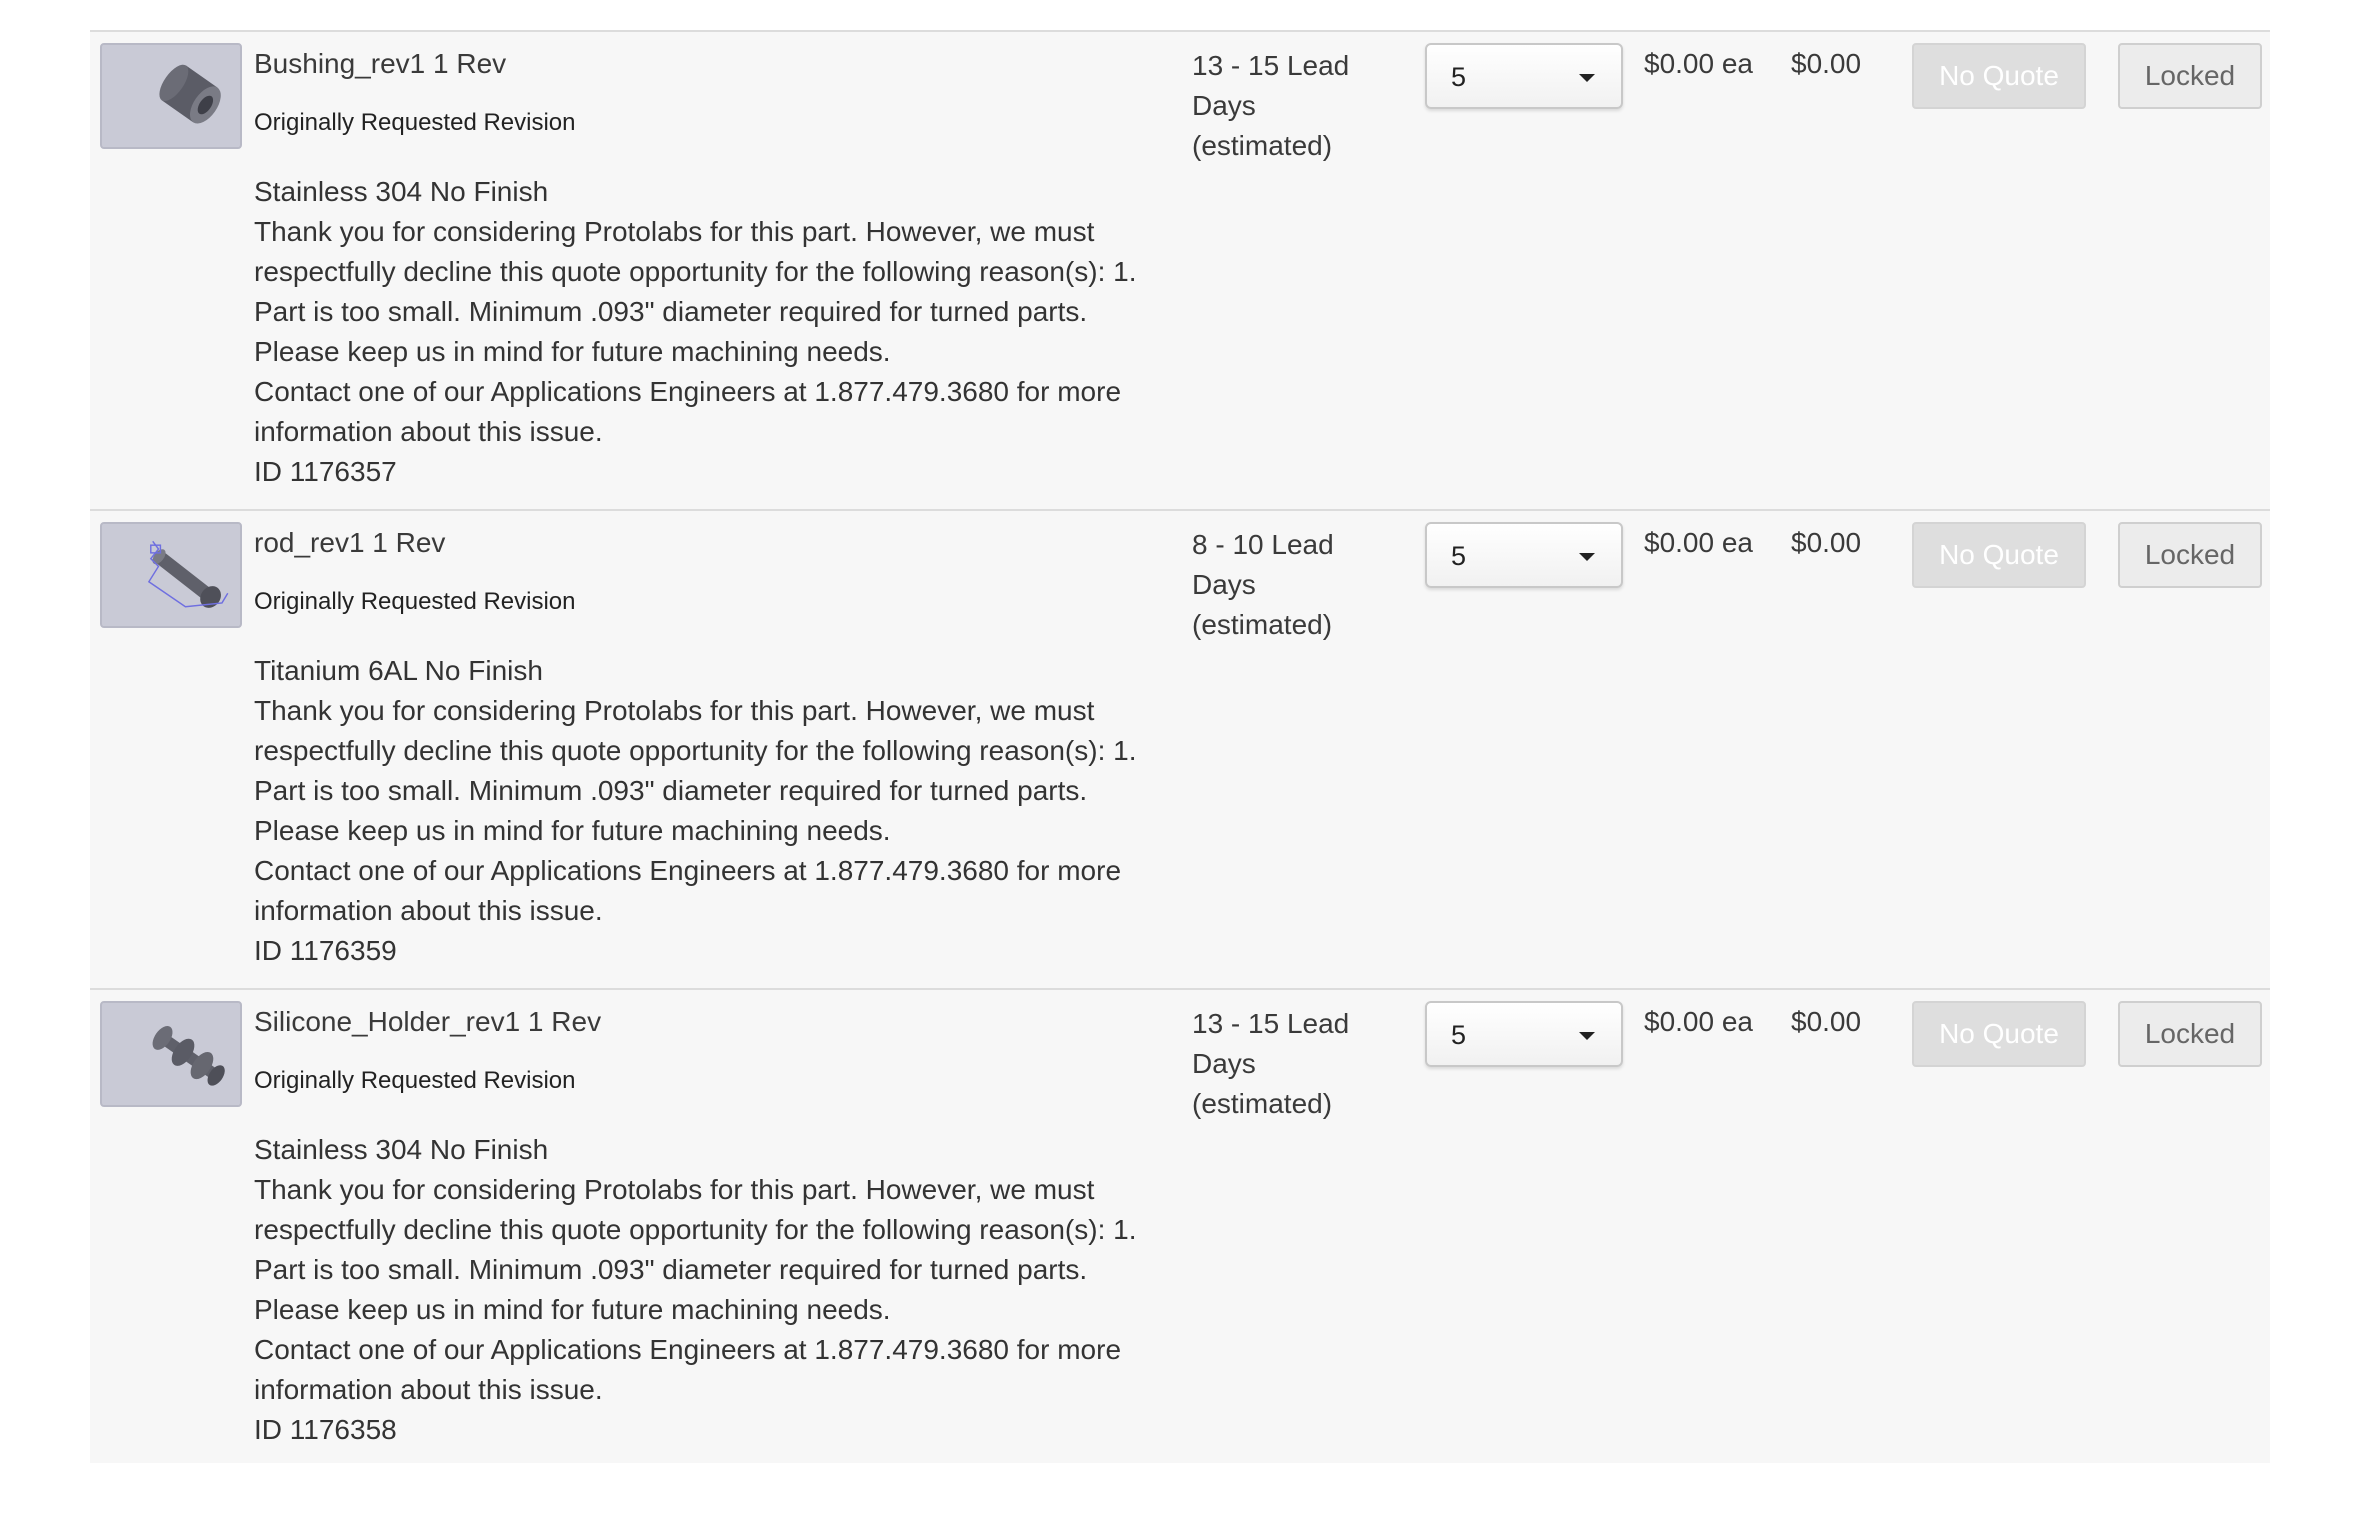 The width and height of the screenshot is (2360, 1514). Describe the element at coordinates (325, 1429) in the screenshot. I see `part-id: ID 1176358` at that location.